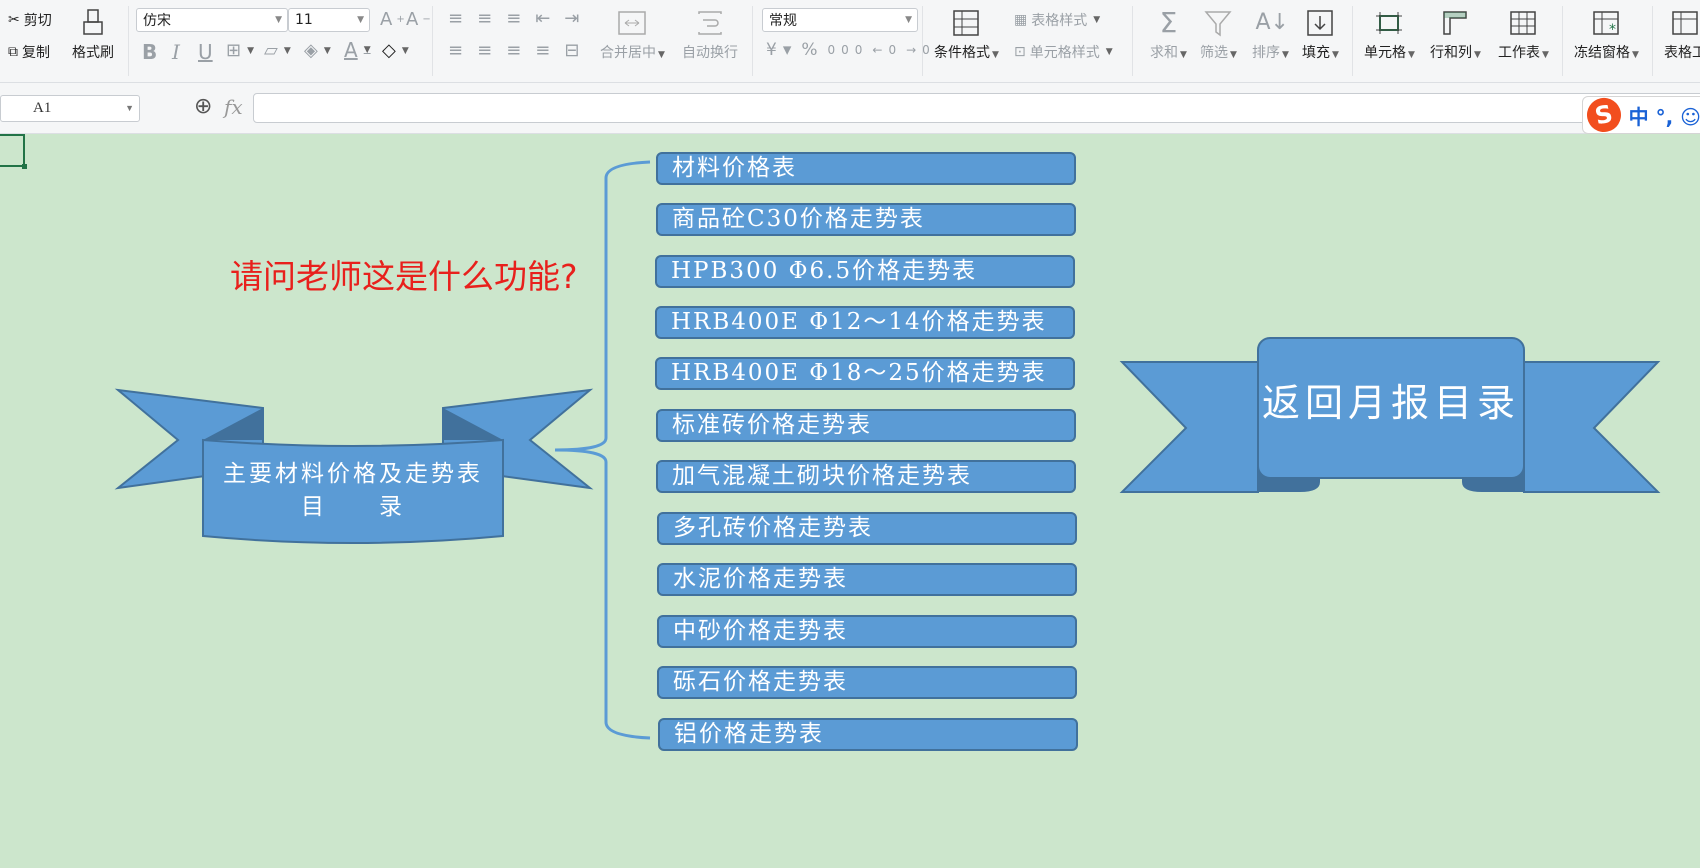 This screenshot has height=868, width=1700. Describe the element at coordinates (632, 23) in the screenshot. I see `merge-icon` at that location.